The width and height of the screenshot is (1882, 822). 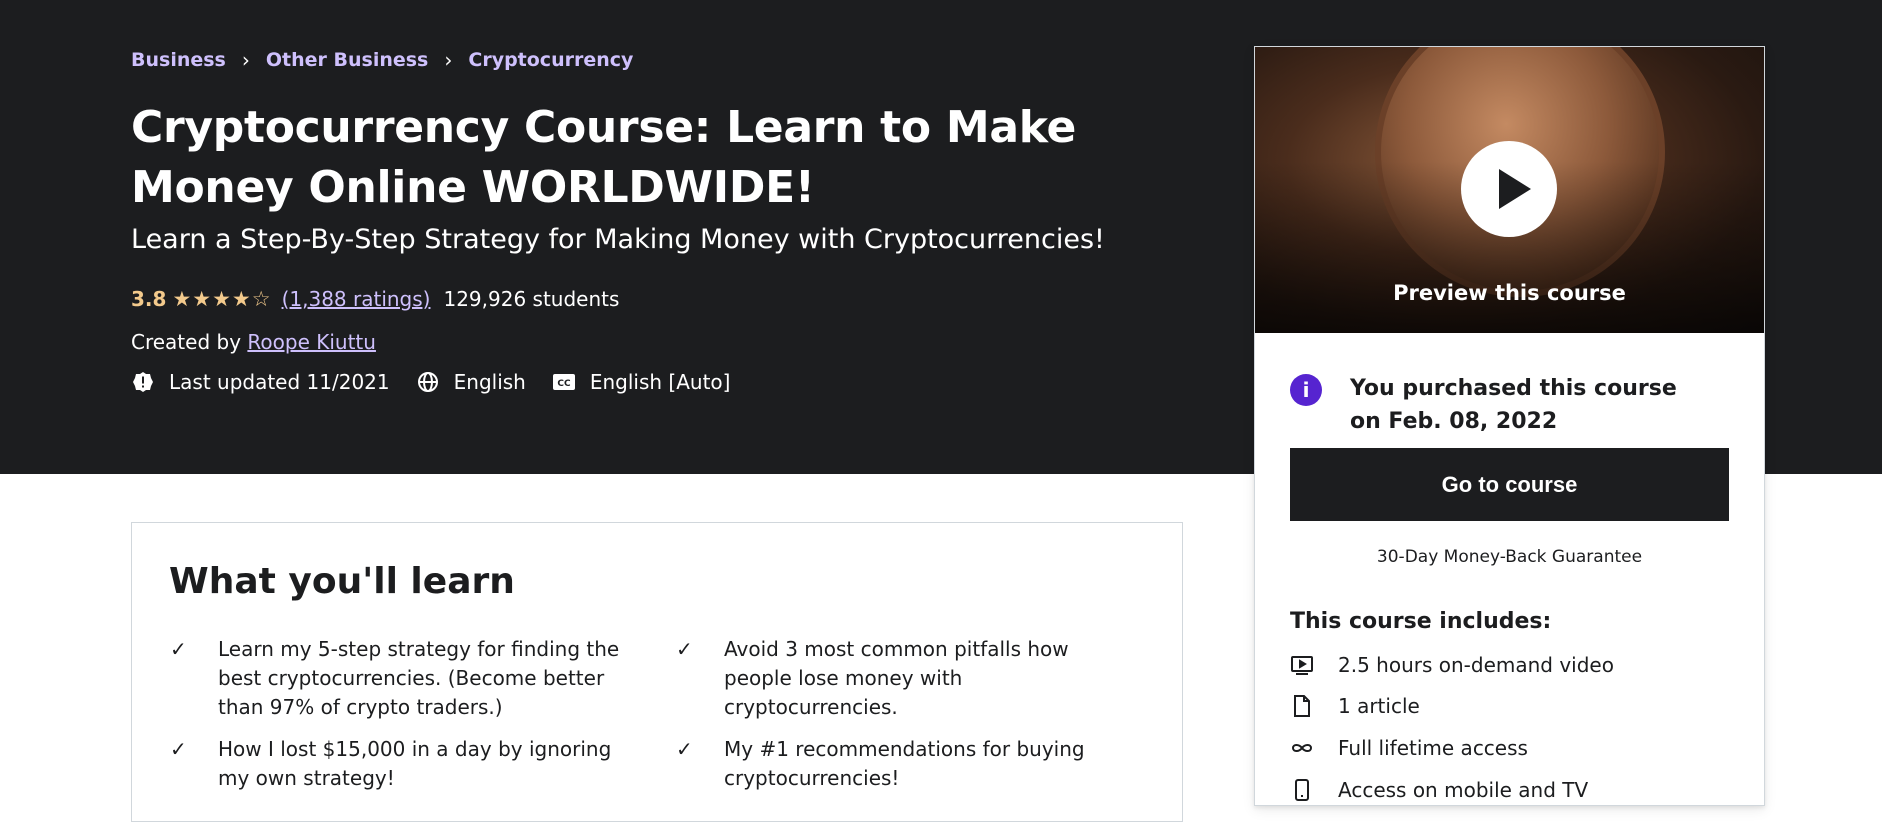 I want to click on captions-text: English [Auto], so click(x=660, y=382).